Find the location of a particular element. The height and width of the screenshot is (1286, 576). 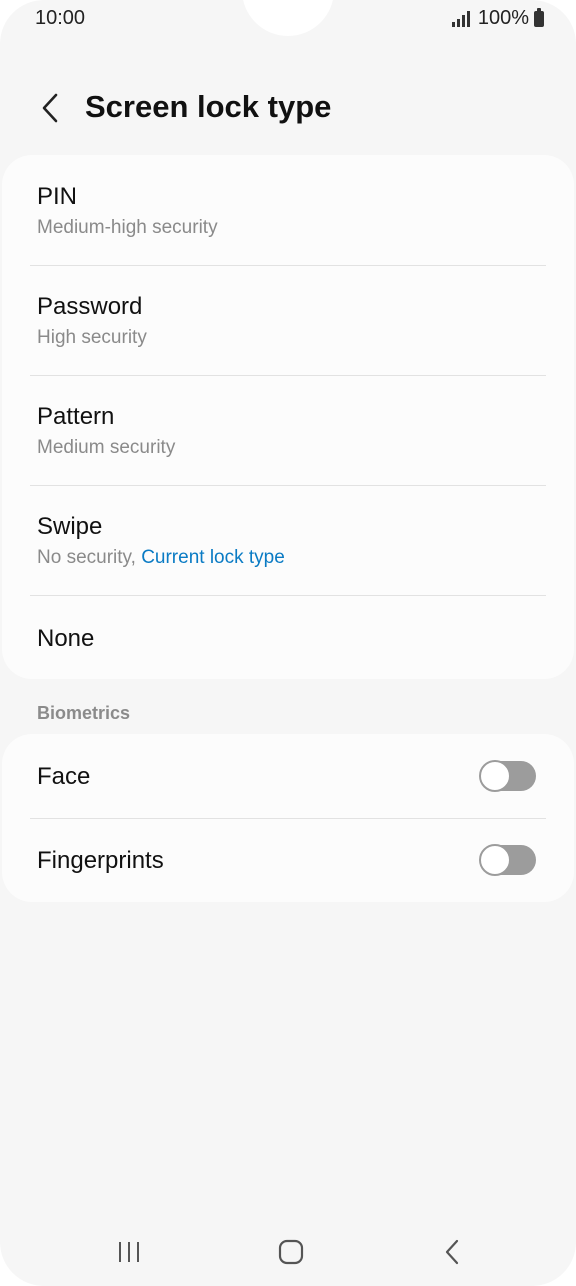

signal-icon is located at coordinates (461, 18).